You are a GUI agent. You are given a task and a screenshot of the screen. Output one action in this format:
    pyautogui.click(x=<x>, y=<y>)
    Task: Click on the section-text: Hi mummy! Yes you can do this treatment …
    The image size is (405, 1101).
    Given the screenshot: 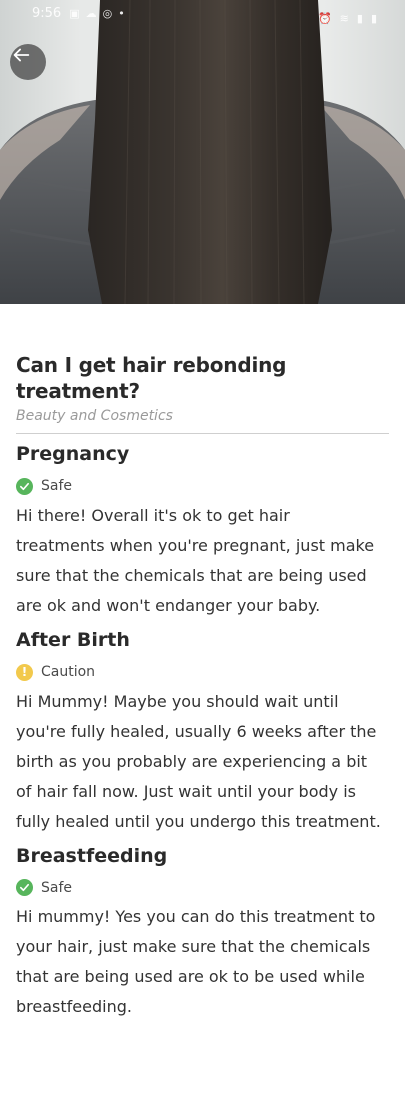 What is the action you would take?
    pyautogui.click(x=196, y=962)
    